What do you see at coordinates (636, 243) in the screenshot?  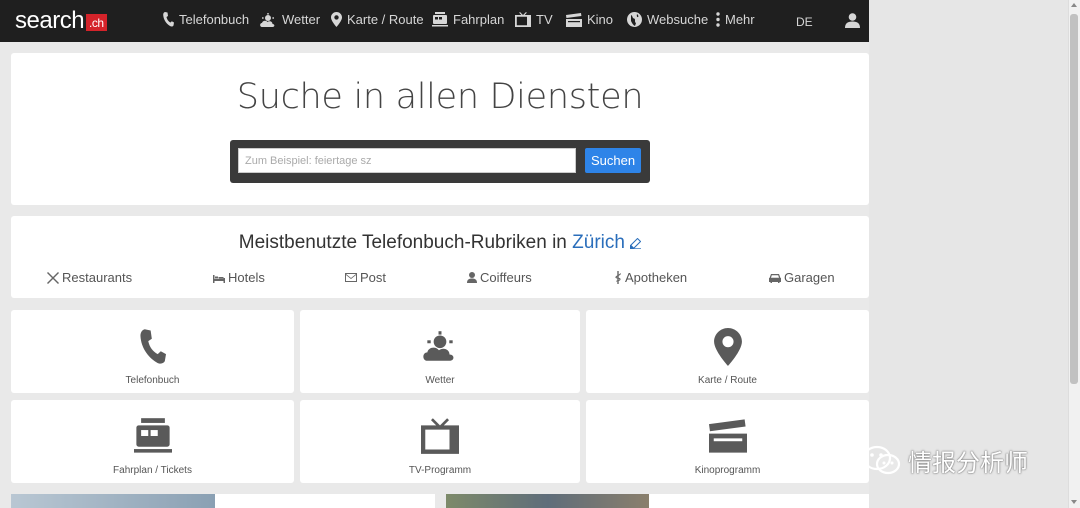 I see `edit-pencil-icon` at bounding box center [636, 243].